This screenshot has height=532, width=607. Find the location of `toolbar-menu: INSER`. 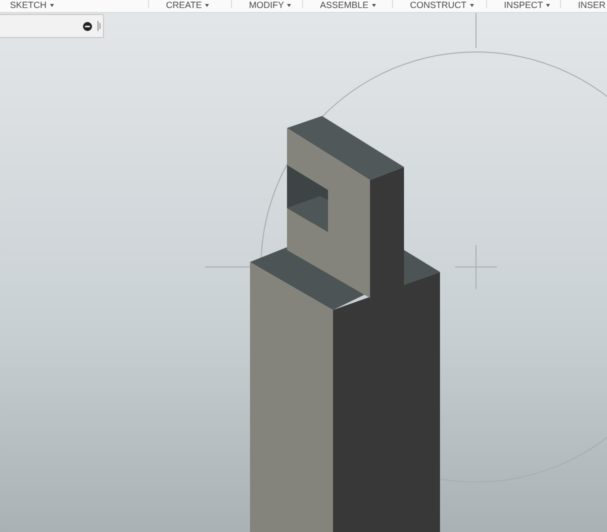

toolbar-menu: INSER is located at coordinates (592, 5).